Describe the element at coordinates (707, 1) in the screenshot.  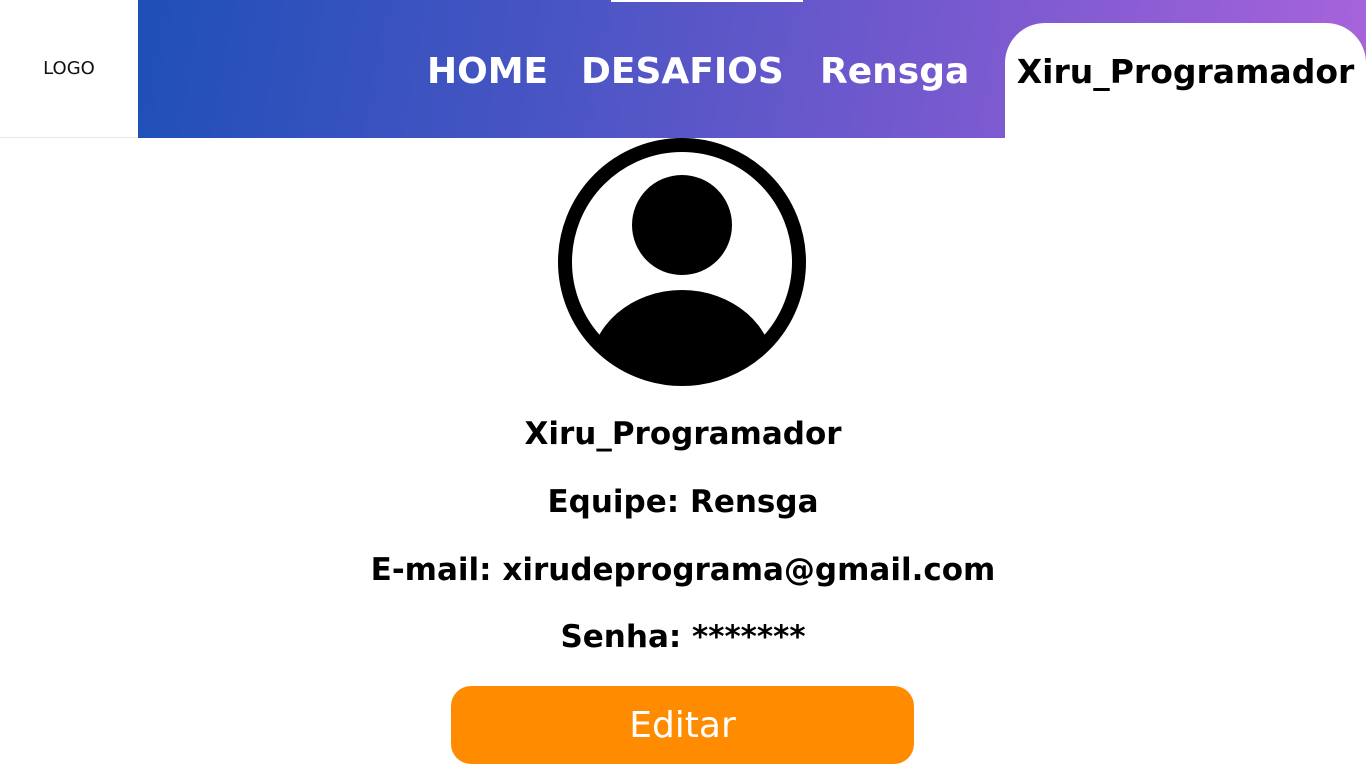
I see `nav-active-indicator` at that location.